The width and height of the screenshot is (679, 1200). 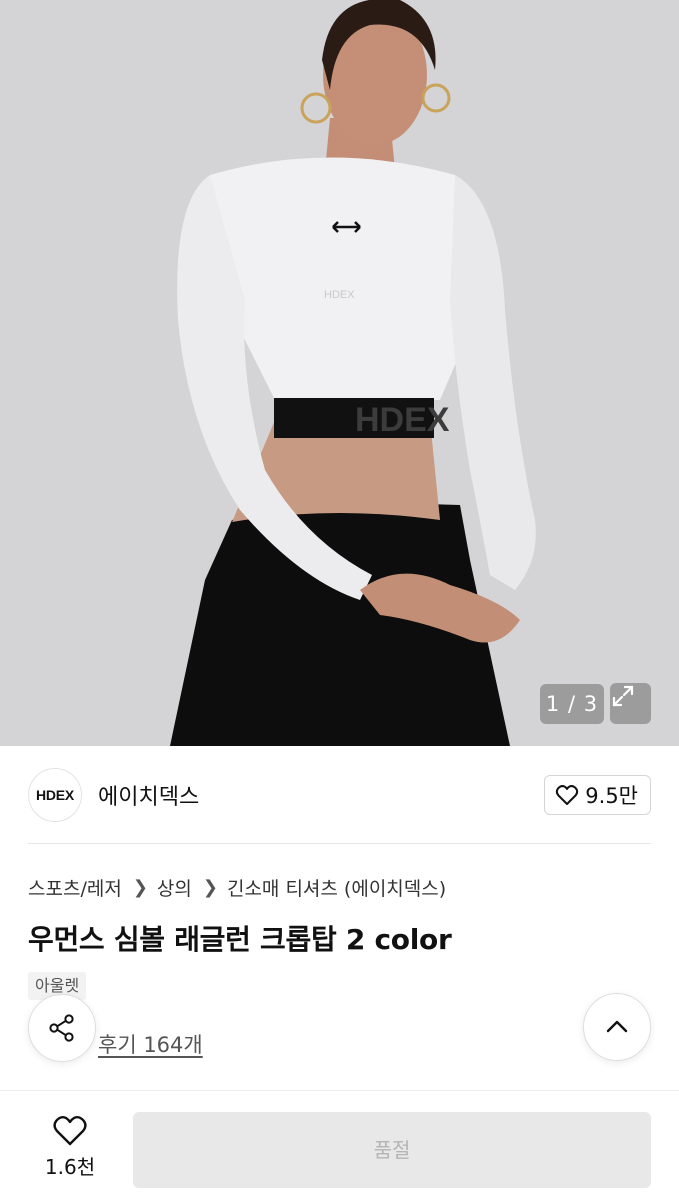 What do you see at coordinates (174, 887) in the screenshot?
I see `breadcrumb-item-tops: 상의` at bounding box center [174, 887].